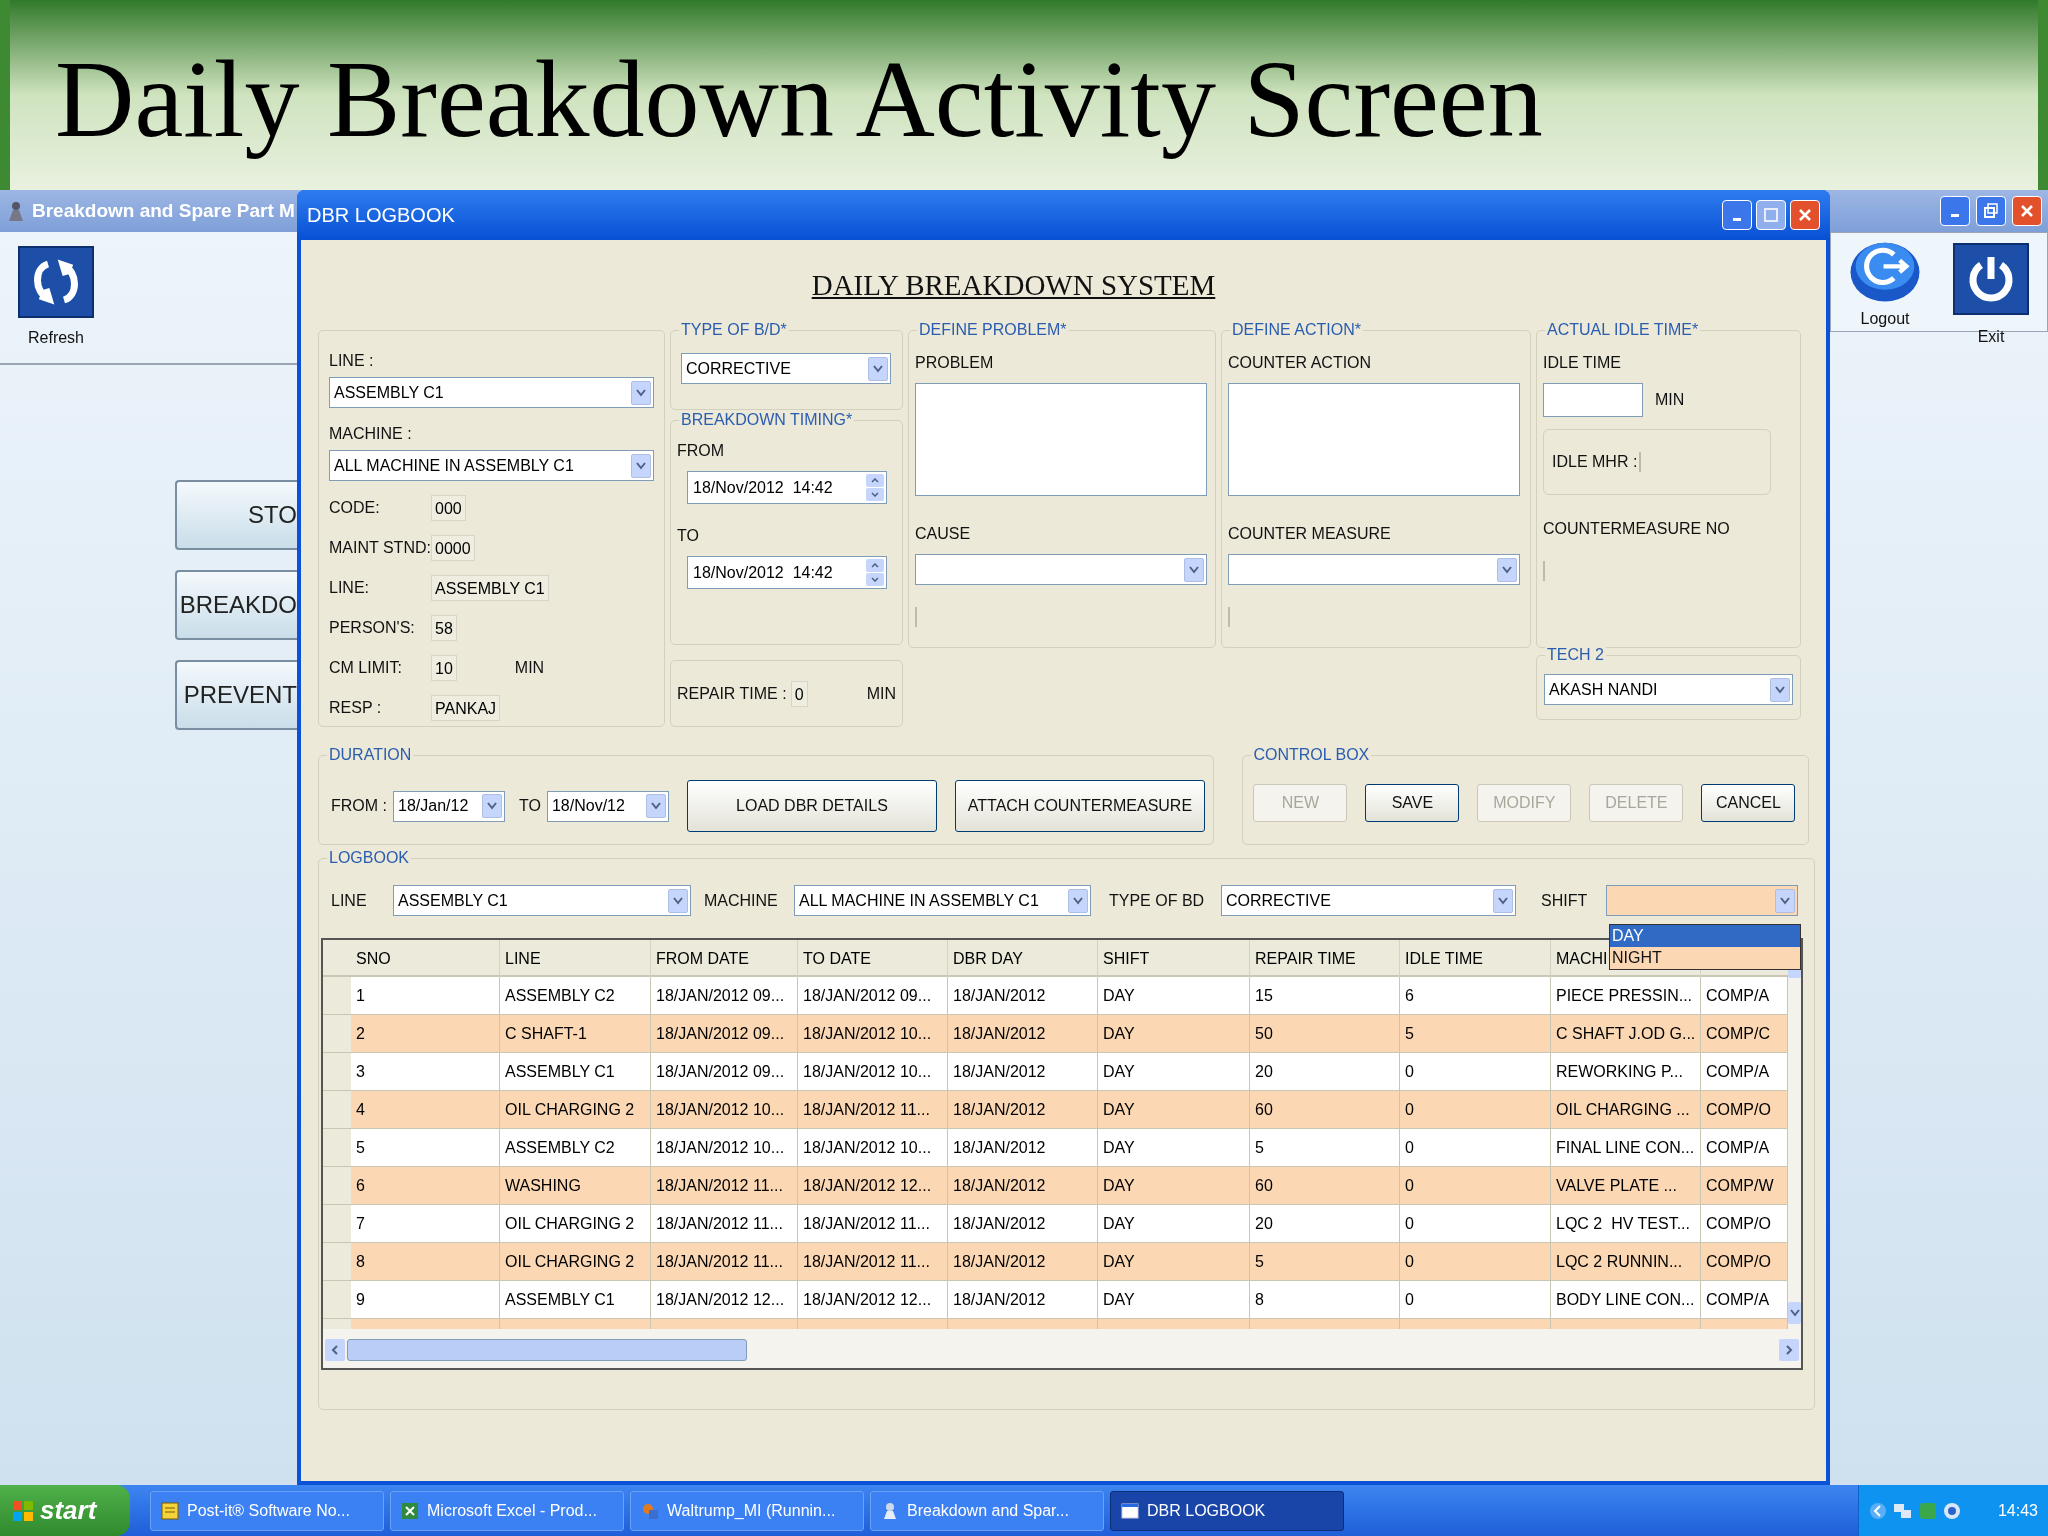 This screenshot has width=2048, height=1536. Describe the element at coordinates (1582, 363) in the screenshot. I see `field-label: IDLE TIME` at that location.